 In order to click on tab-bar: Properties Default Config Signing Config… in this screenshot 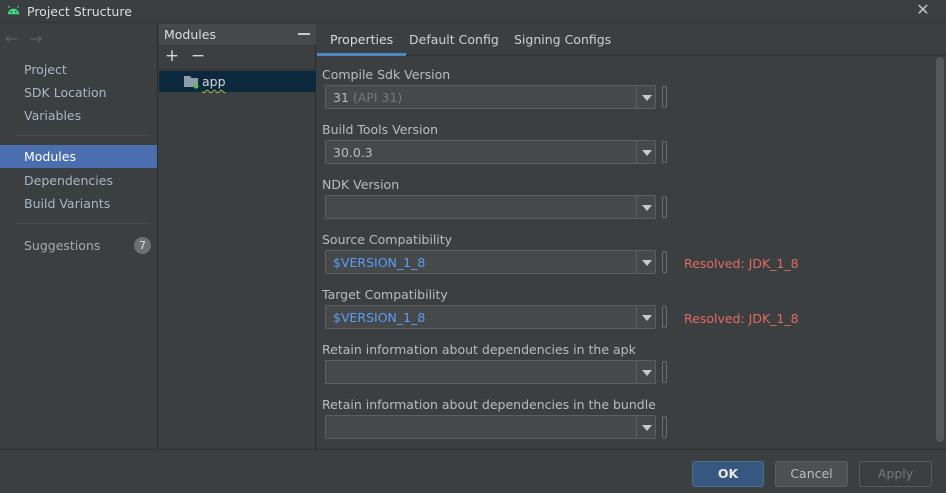, I will do `click(631, 40)`.